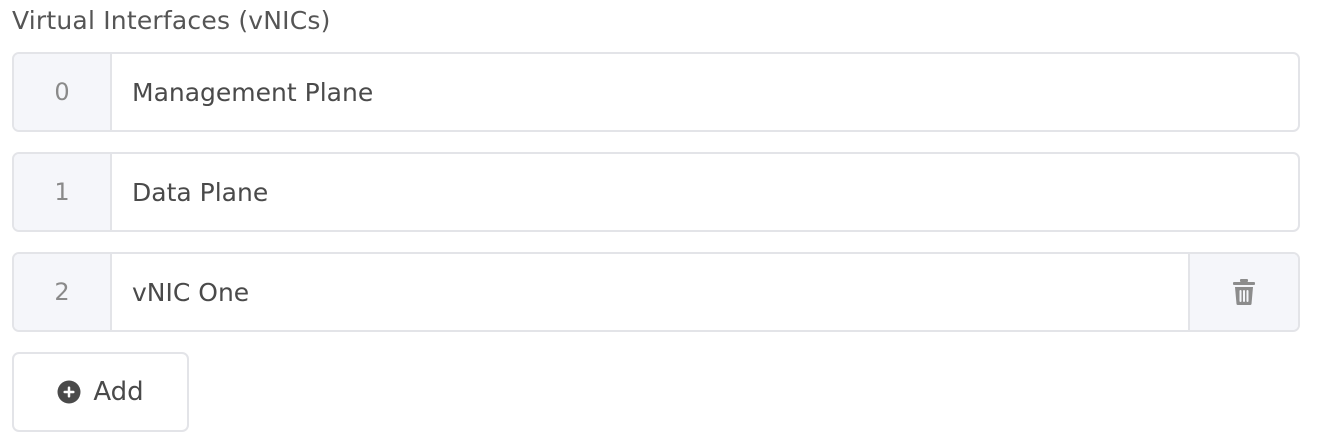 The height and width of the screenshot is (442, 1324). What do you see at coordinates (63, 192) in the screenshot?
I see `vnic-index: 1` at bounding box center [63, 192].